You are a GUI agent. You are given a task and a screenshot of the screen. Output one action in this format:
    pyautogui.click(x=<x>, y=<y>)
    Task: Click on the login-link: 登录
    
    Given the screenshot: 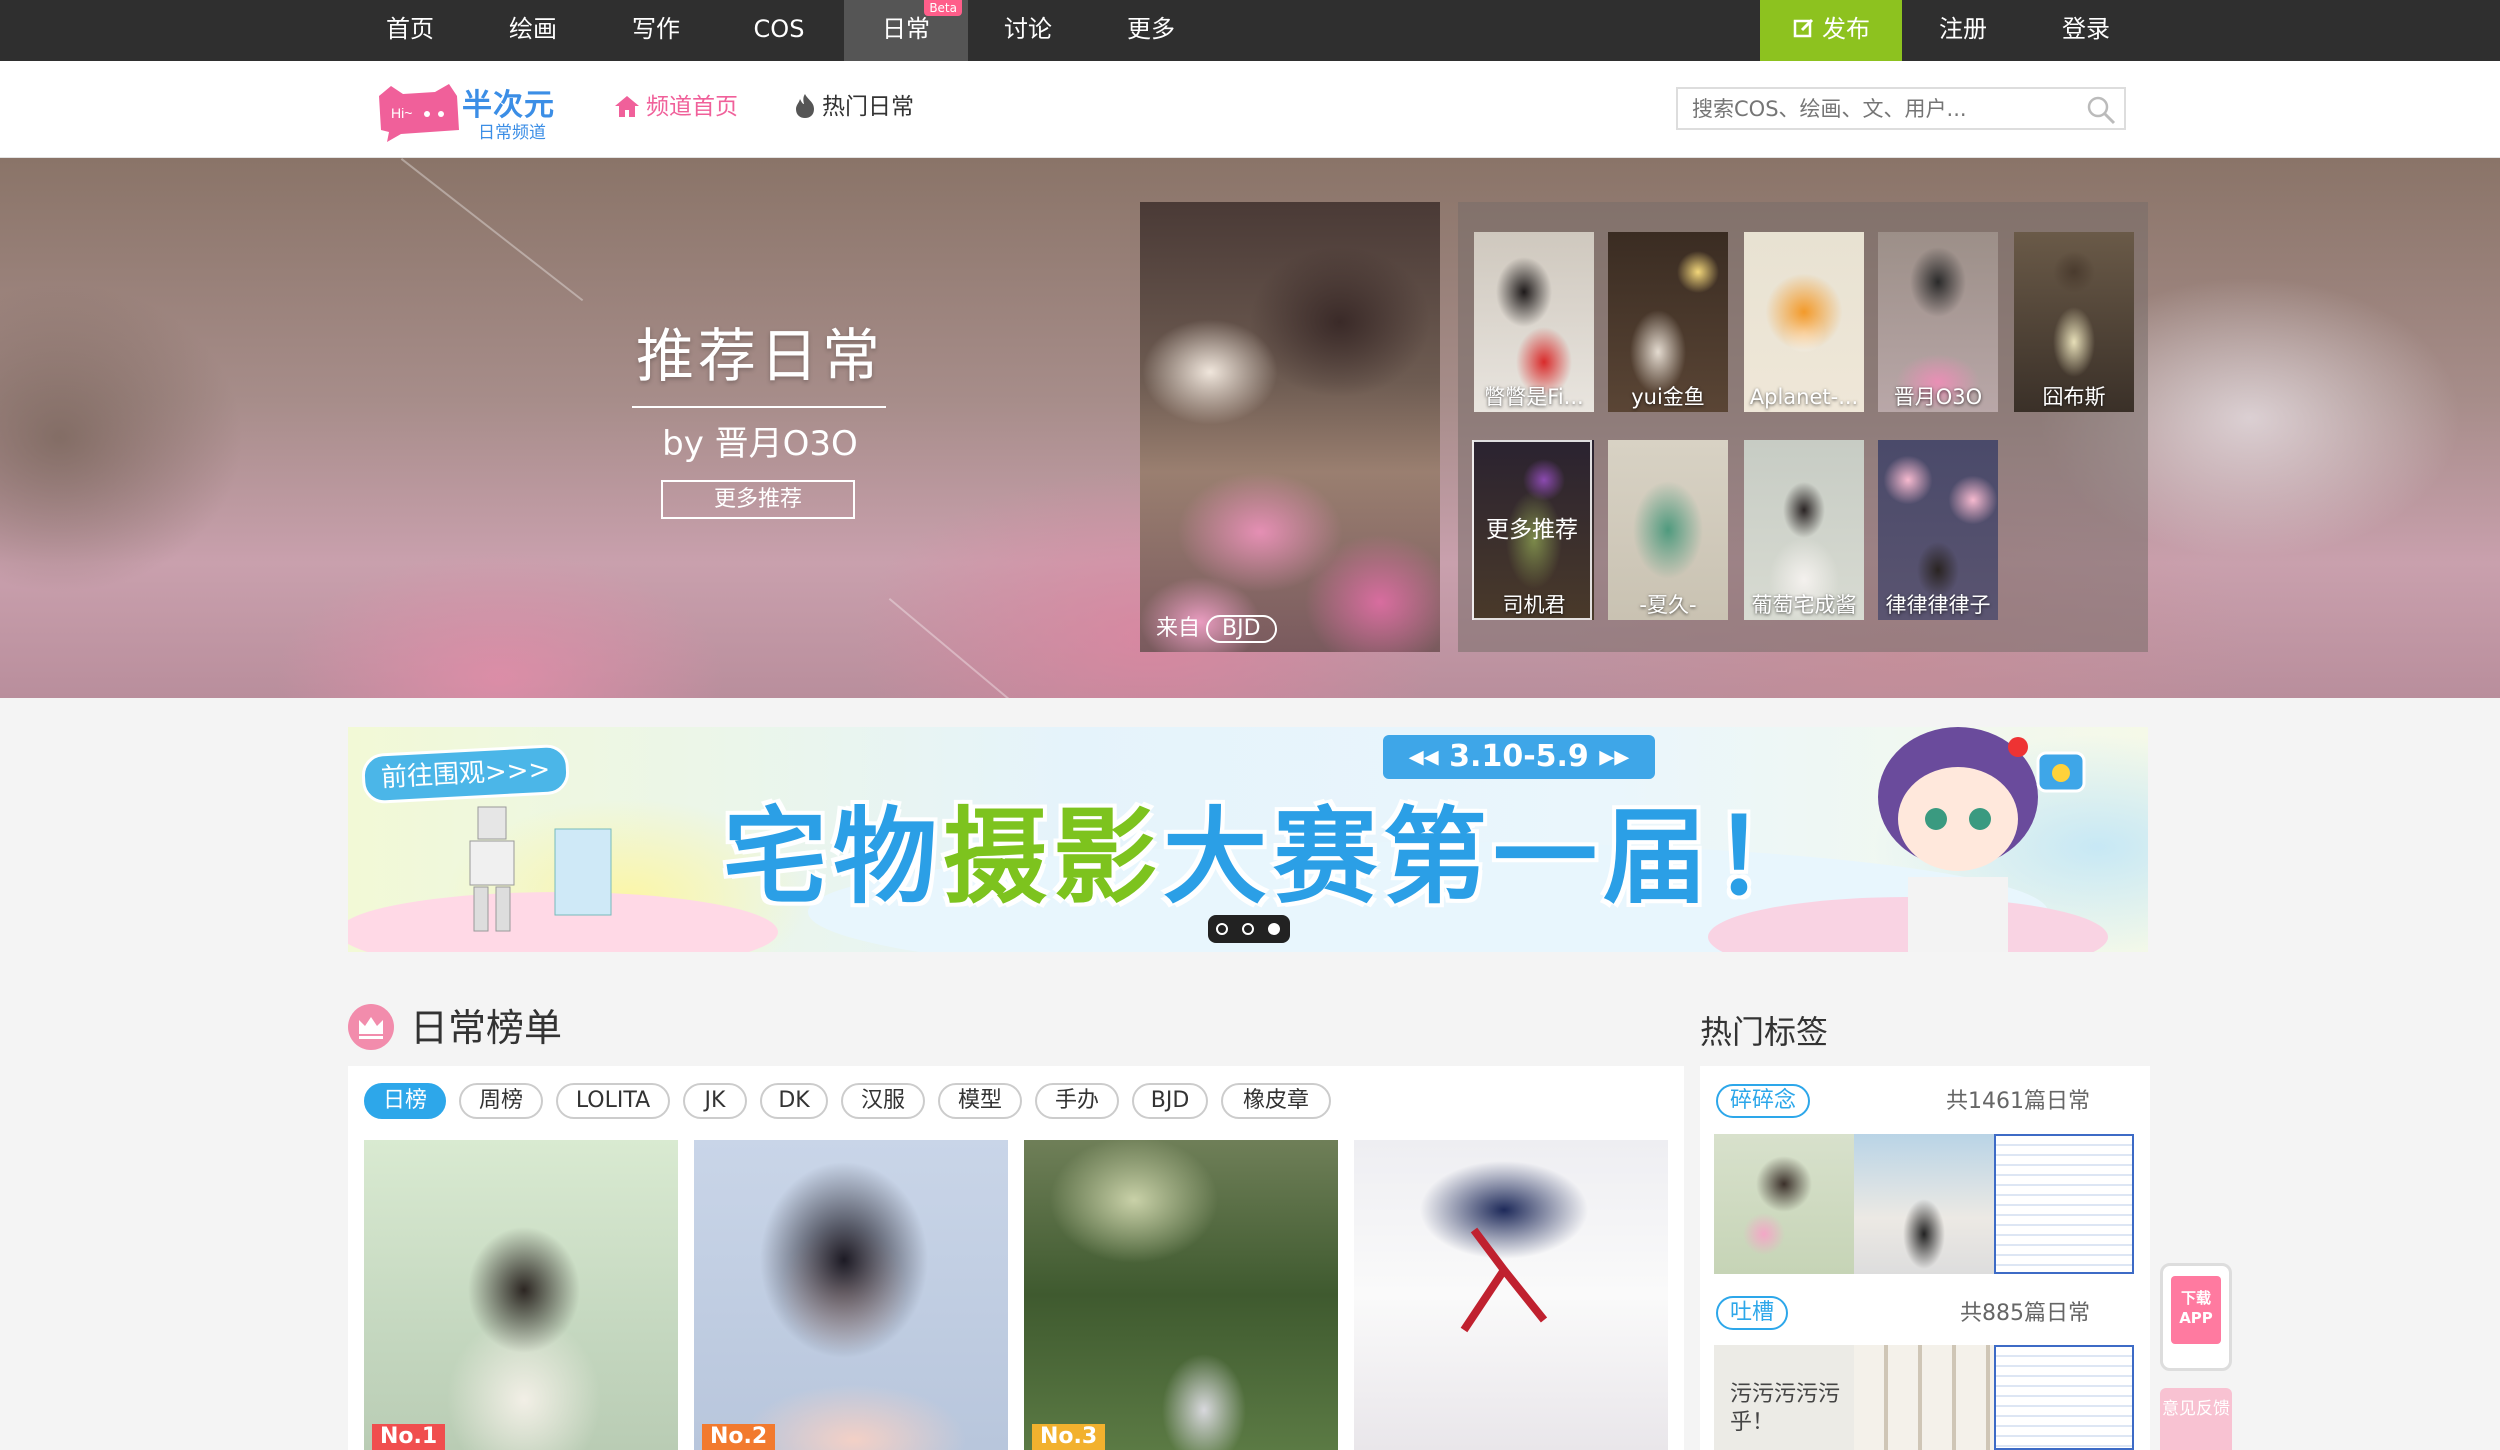 What is the action you would take?
    pyautogui.click(x=2086, y=30)
    